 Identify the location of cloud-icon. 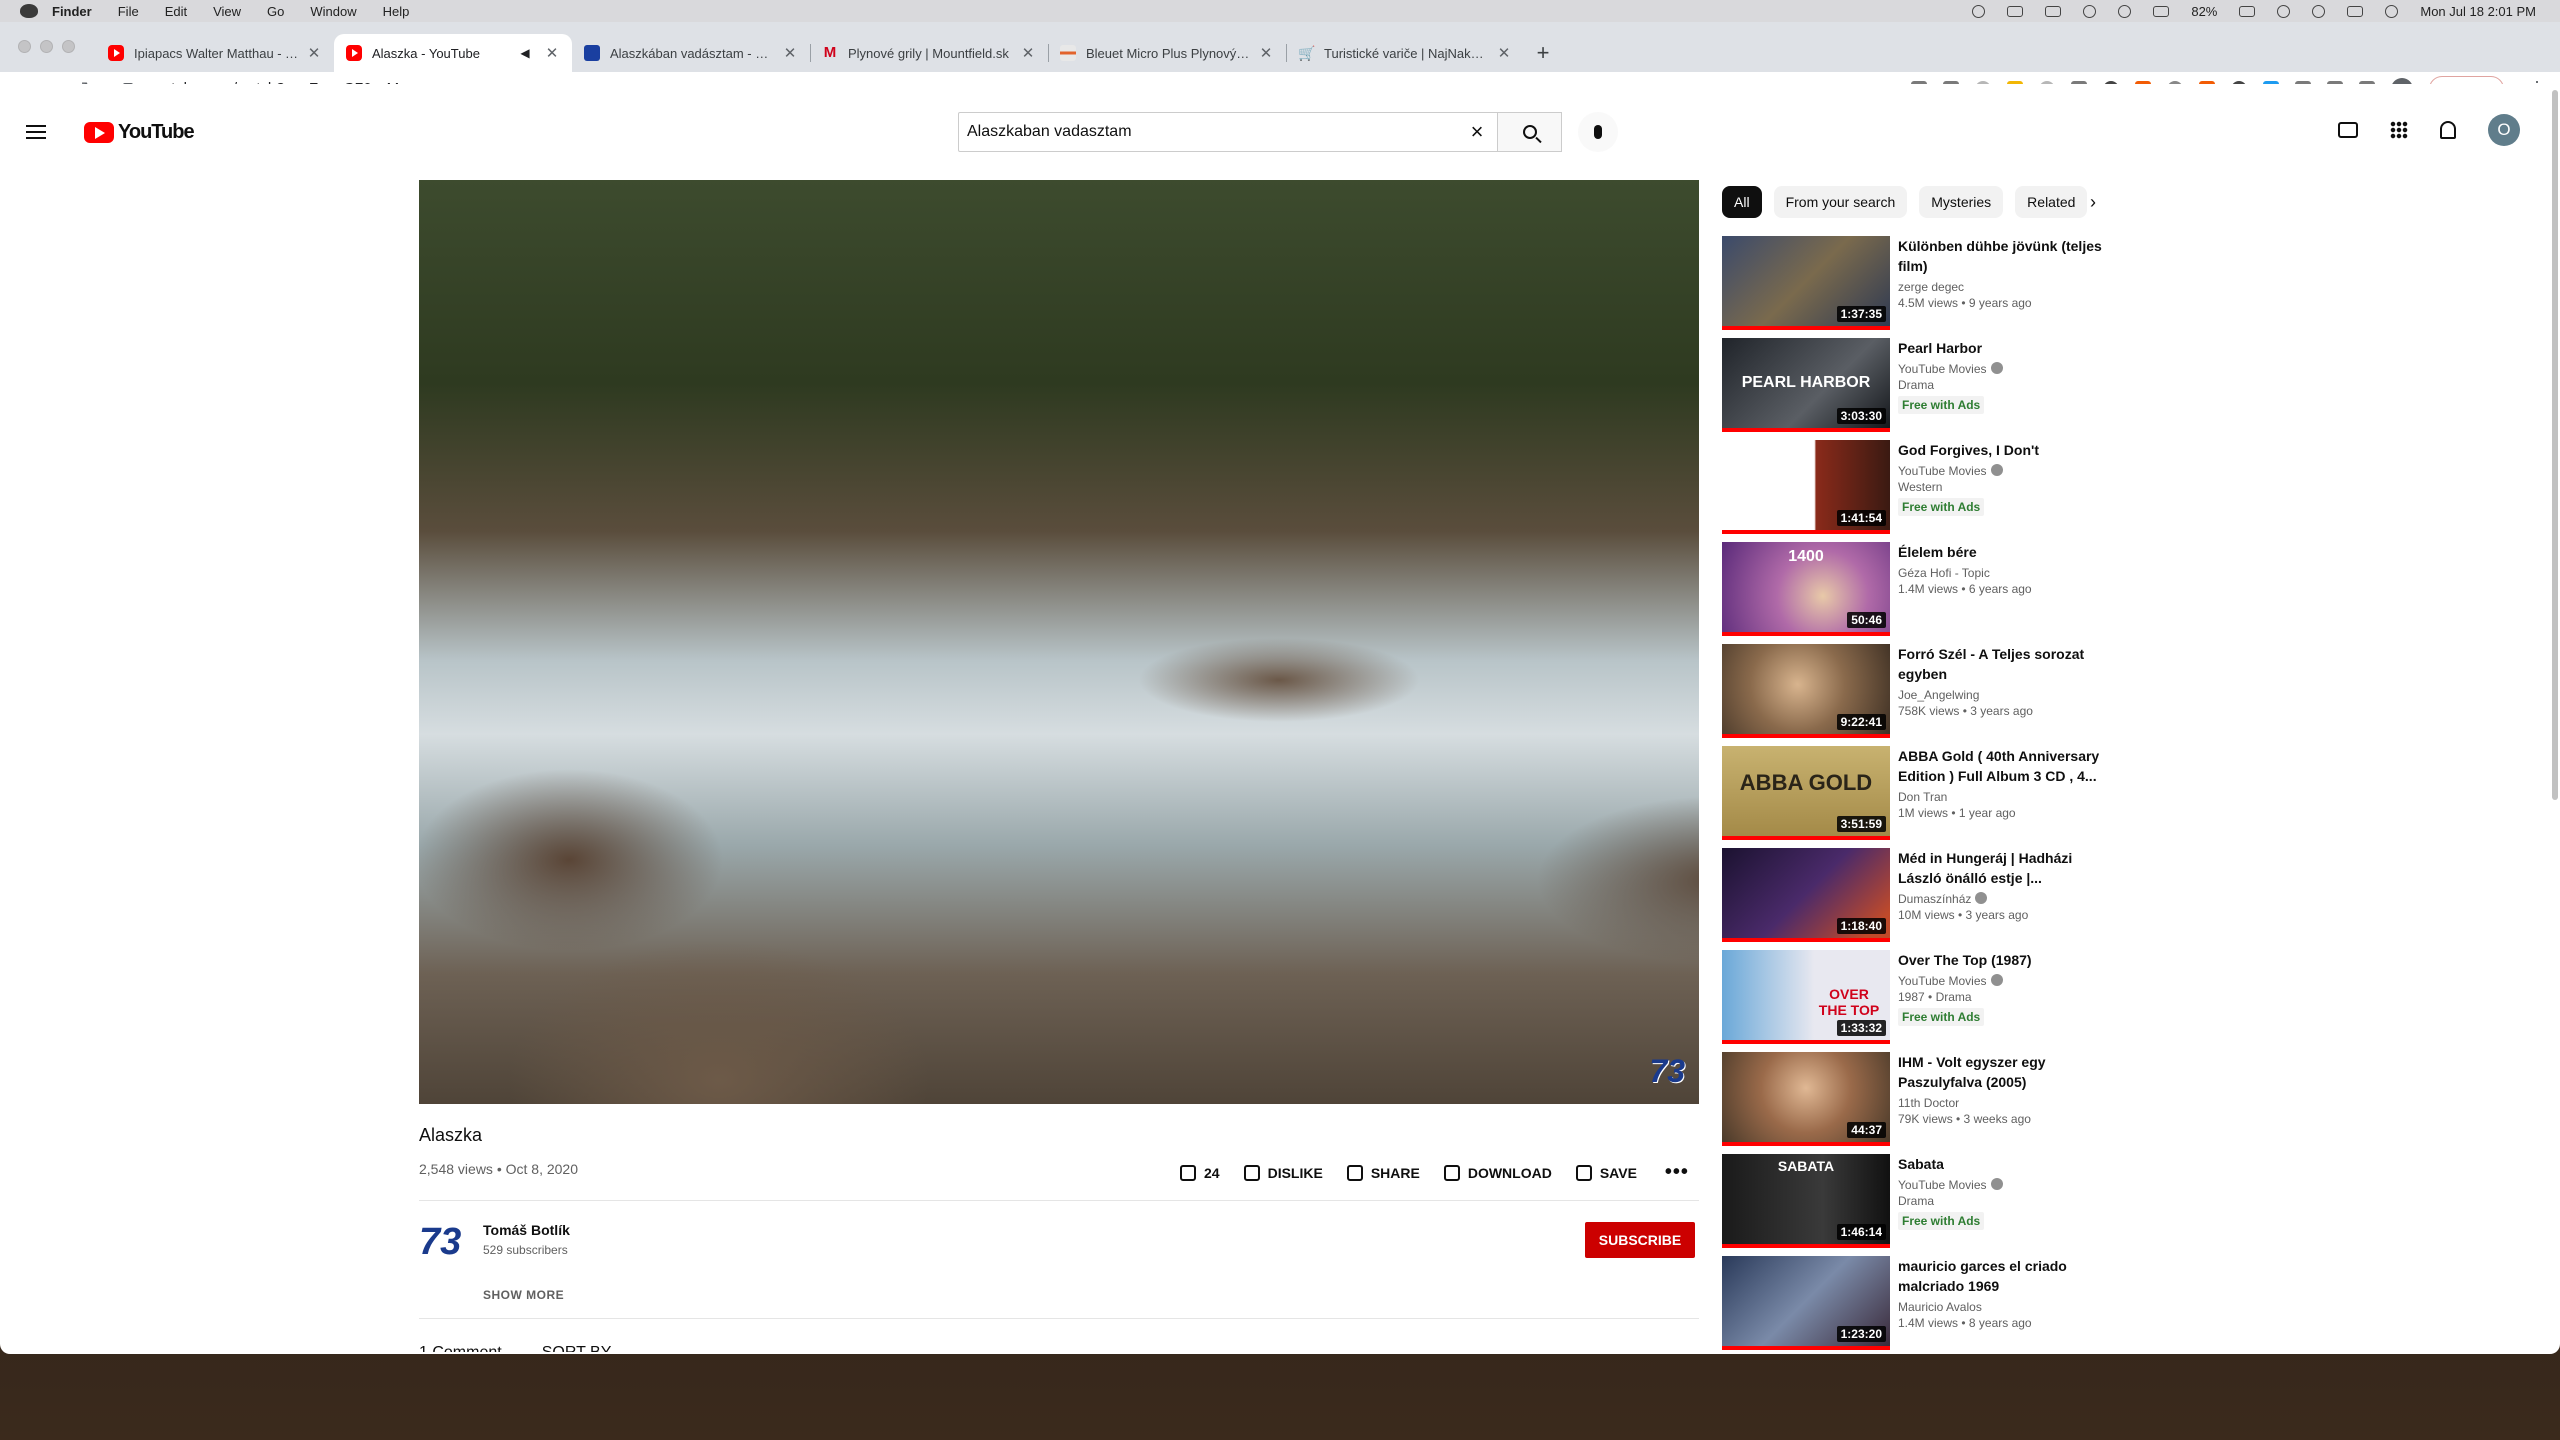
(1979, 11).